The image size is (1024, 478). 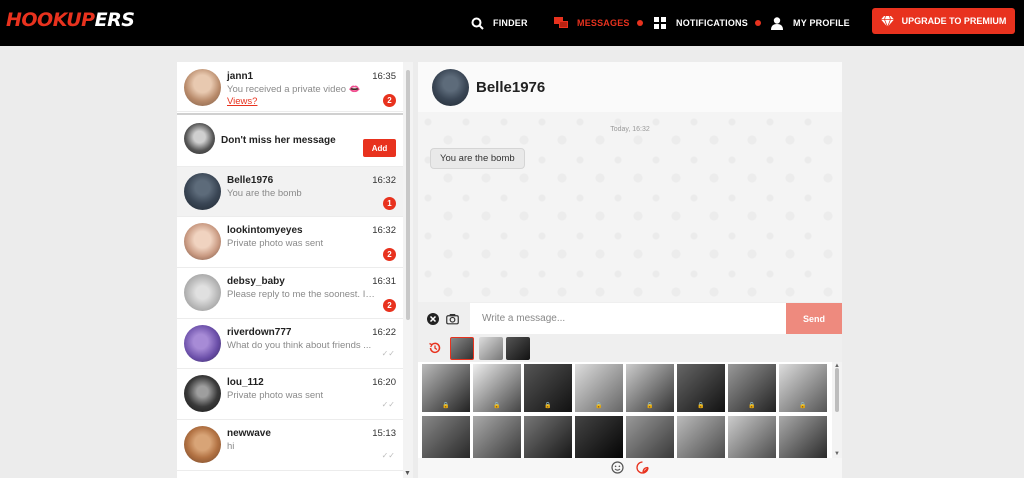 I want to click on history-icon, so click(x=435, y=350).